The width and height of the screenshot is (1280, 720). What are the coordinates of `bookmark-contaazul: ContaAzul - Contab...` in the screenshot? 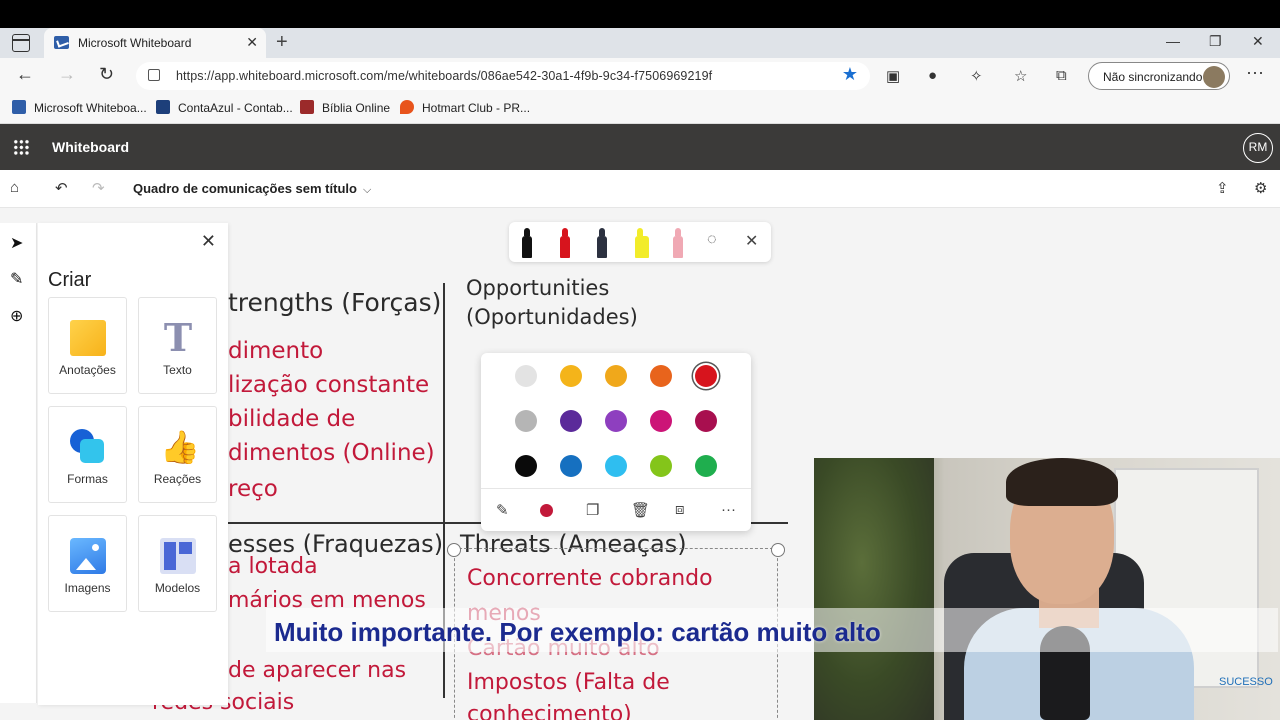 It's located at (224, 107).